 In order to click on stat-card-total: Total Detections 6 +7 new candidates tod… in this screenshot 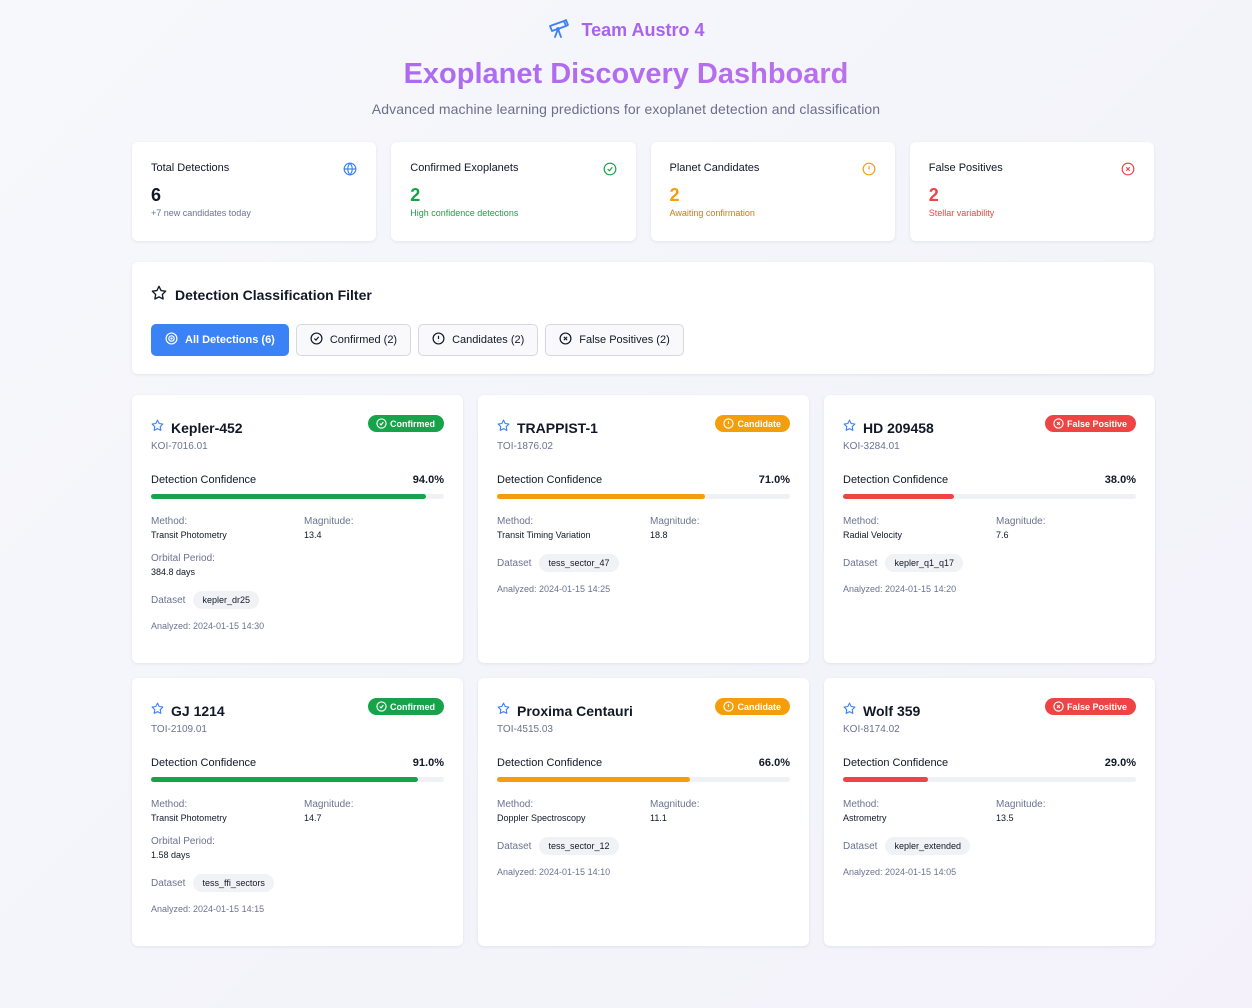, I will do `click(254, 191)`.